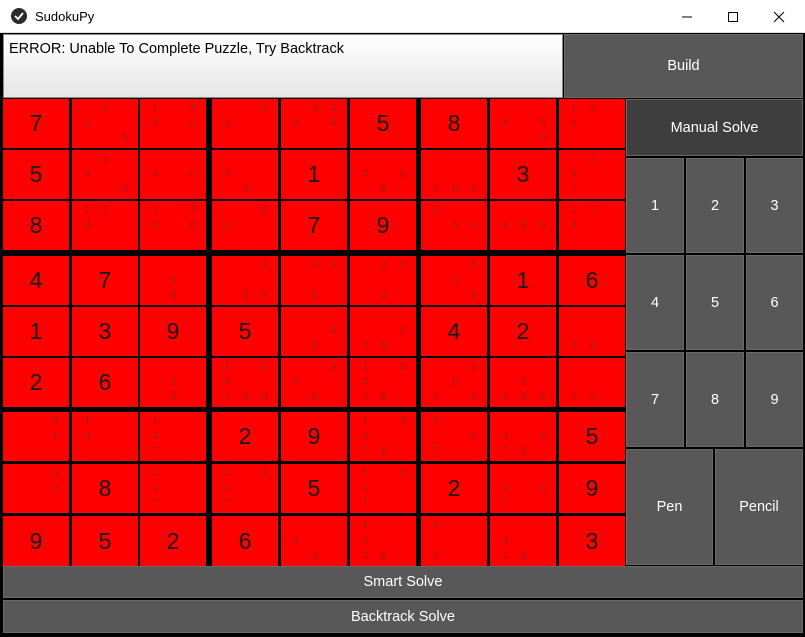  I want to click on keypad-digit-5: 5, so click(715, 302).